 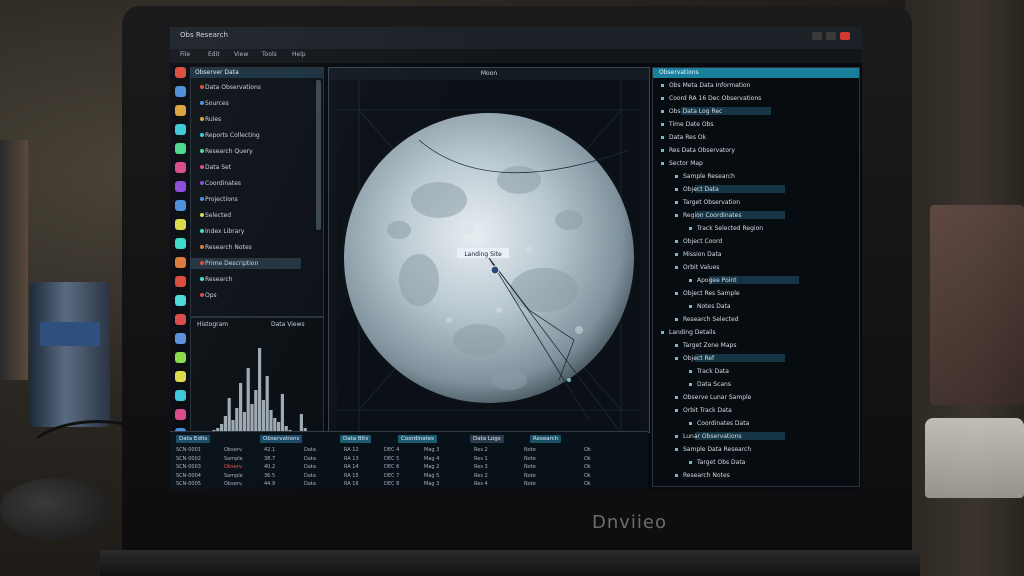 I want to click on tree-item: Research Notes, so click(x=706, y=475).